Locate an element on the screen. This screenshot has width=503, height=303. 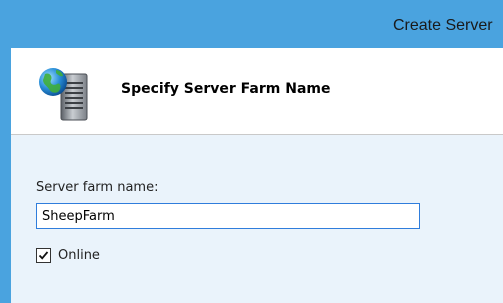
server-globe-icon is located at coordinates (63, 94).